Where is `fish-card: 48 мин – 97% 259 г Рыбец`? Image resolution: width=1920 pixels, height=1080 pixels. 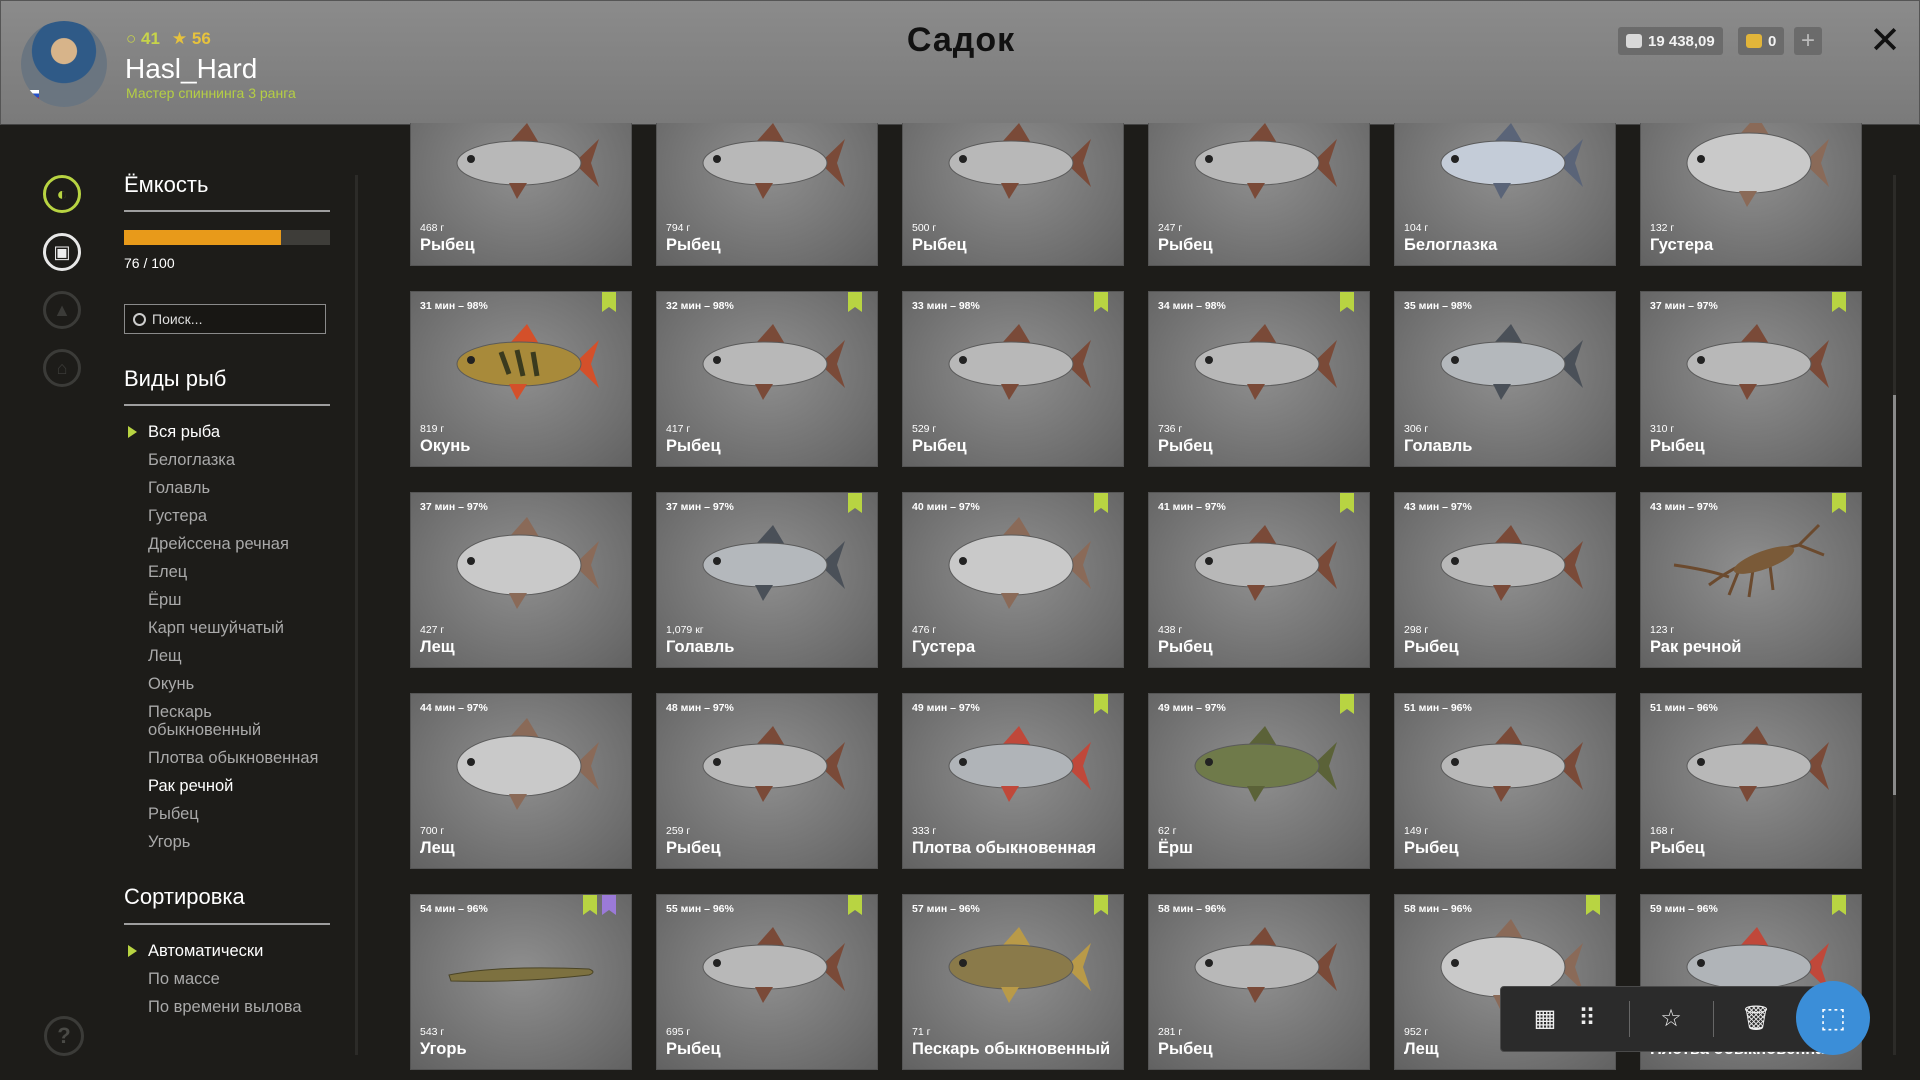 fish-card: 48 мин – 97% 259 г Рыбец is located at coordinates (767, 781).